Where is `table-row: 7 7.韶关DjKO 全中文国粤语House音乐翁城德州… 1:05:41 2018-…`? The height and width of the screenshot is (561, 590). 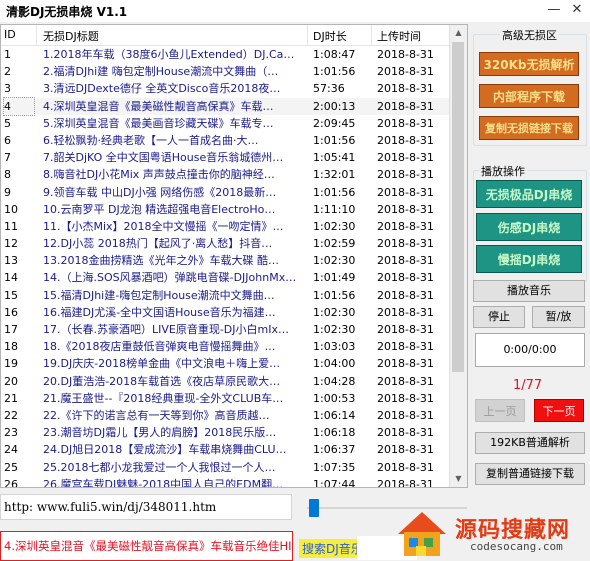
table-row: 7 7.韶关DjKO 全中文国粤语House音乐翁城德州… 1:05:41 2018-… is located at coordinates (225, 157).